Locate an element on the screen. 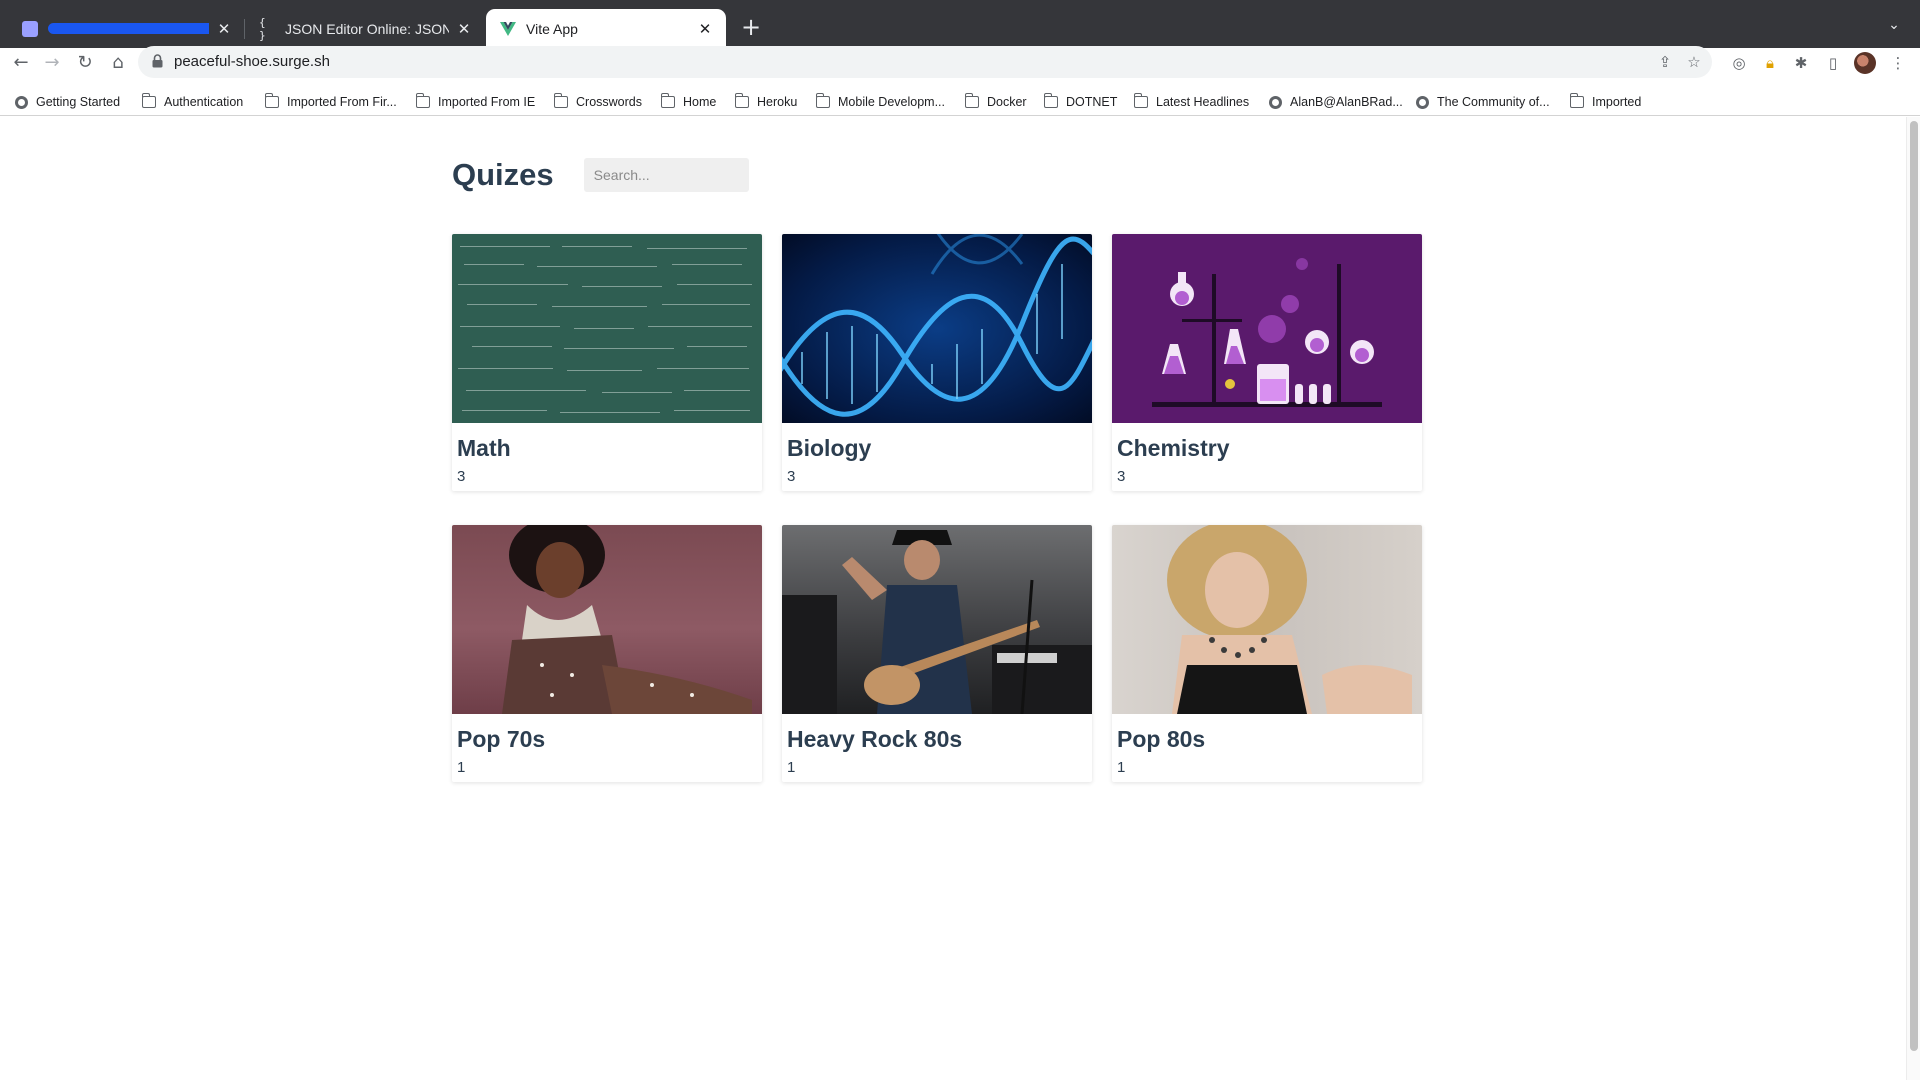 This screenshot has height=1080, width=1920. quiz-card-chemistry: Chemistry 3 is located at coordinates (1267, 362).